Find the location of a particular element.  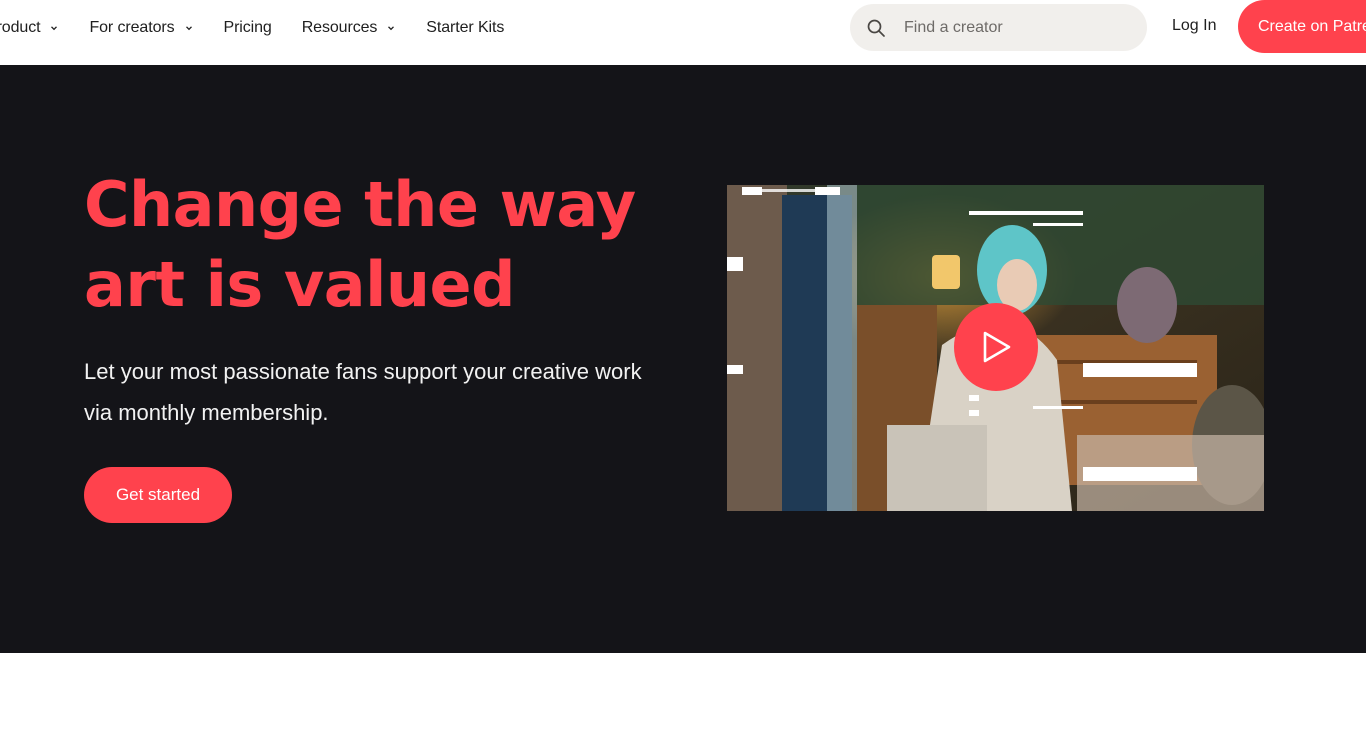

primary-nav: Product For creators Pricing Resources is located at coordinates (267, 28).